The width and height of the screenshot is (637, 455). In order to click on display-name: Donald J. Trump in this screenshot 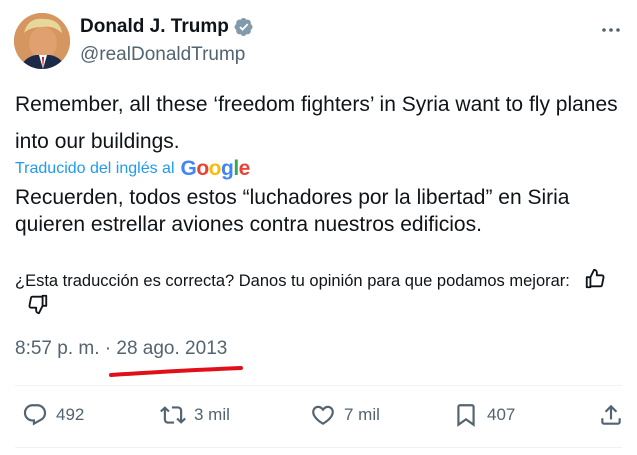, I will do `click(154, 27)`.